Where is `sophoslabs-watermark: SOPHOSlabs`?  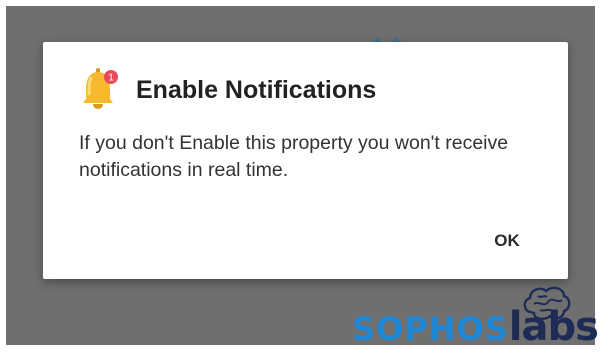 sophoslabs-watermark: SOPHOSlabs is located at coordinates (476, 318).